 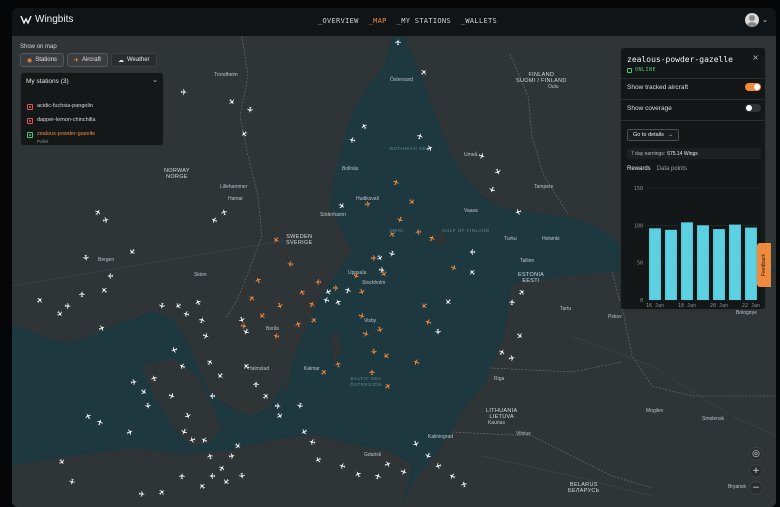 What do you see at coordinates (378, 21) in the screenshot?
I see `nav-map: _MAP` at bounding box center [378, 21].